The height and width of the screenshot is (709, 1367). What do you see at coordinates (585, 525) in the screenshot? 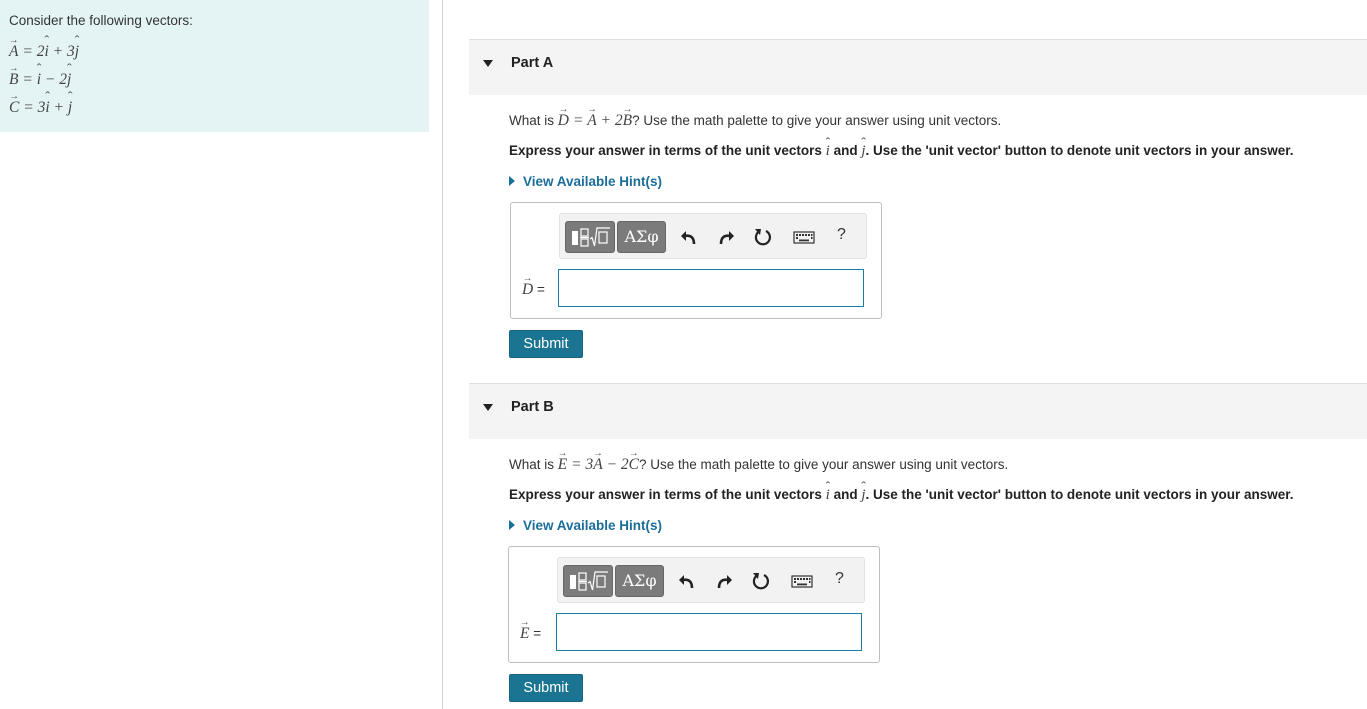
I see `part-b-view-hints-link: View Available Hint(s)` at bounding box center [585, 525].